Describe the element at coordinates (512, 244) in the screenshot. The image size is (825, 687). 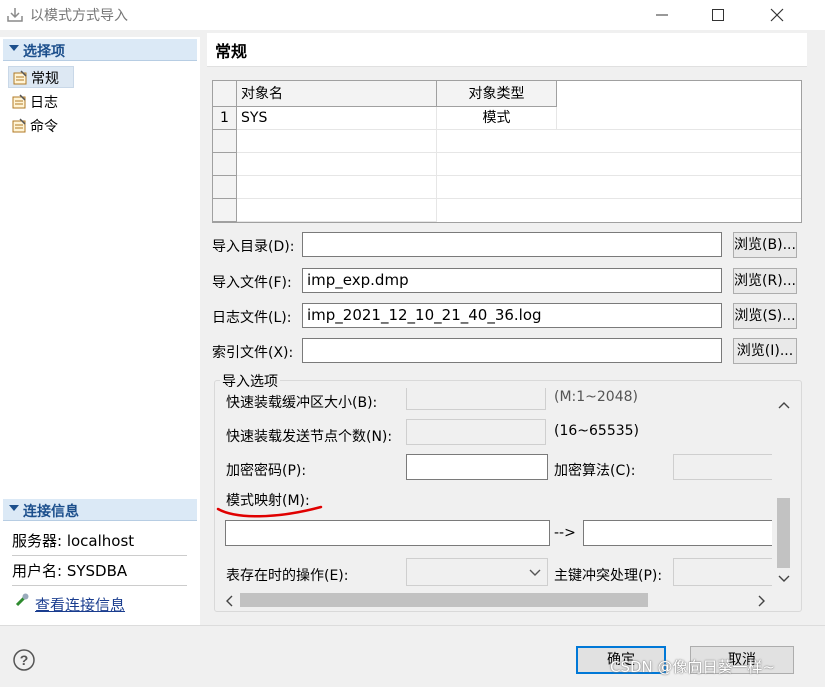
I see `import-dir-input` at that location.